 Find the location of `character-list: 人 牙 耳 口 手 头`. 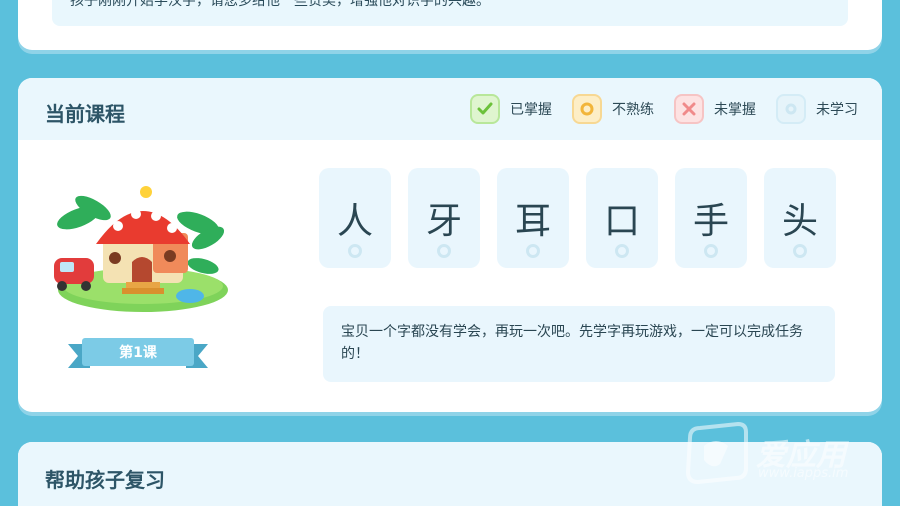

character-list: 人 牙 耳 口 手 头 is located at coordinates (577, 218).